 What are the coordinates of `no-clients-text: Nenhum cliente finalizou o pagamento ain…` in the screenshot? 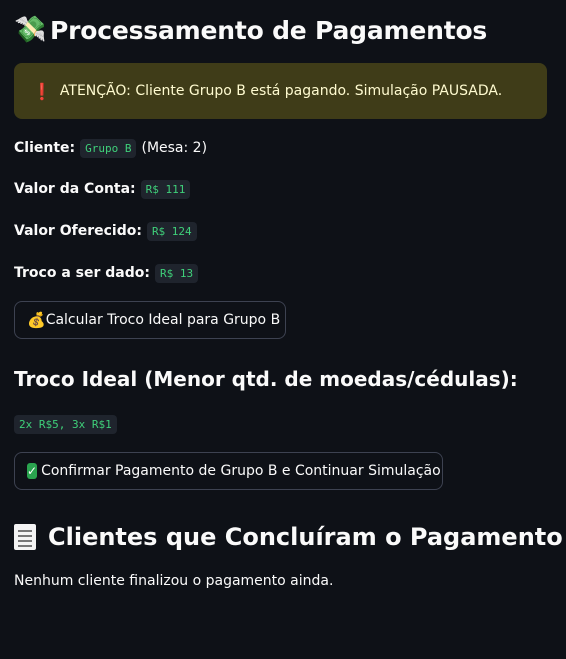 It's located at (174, 581).